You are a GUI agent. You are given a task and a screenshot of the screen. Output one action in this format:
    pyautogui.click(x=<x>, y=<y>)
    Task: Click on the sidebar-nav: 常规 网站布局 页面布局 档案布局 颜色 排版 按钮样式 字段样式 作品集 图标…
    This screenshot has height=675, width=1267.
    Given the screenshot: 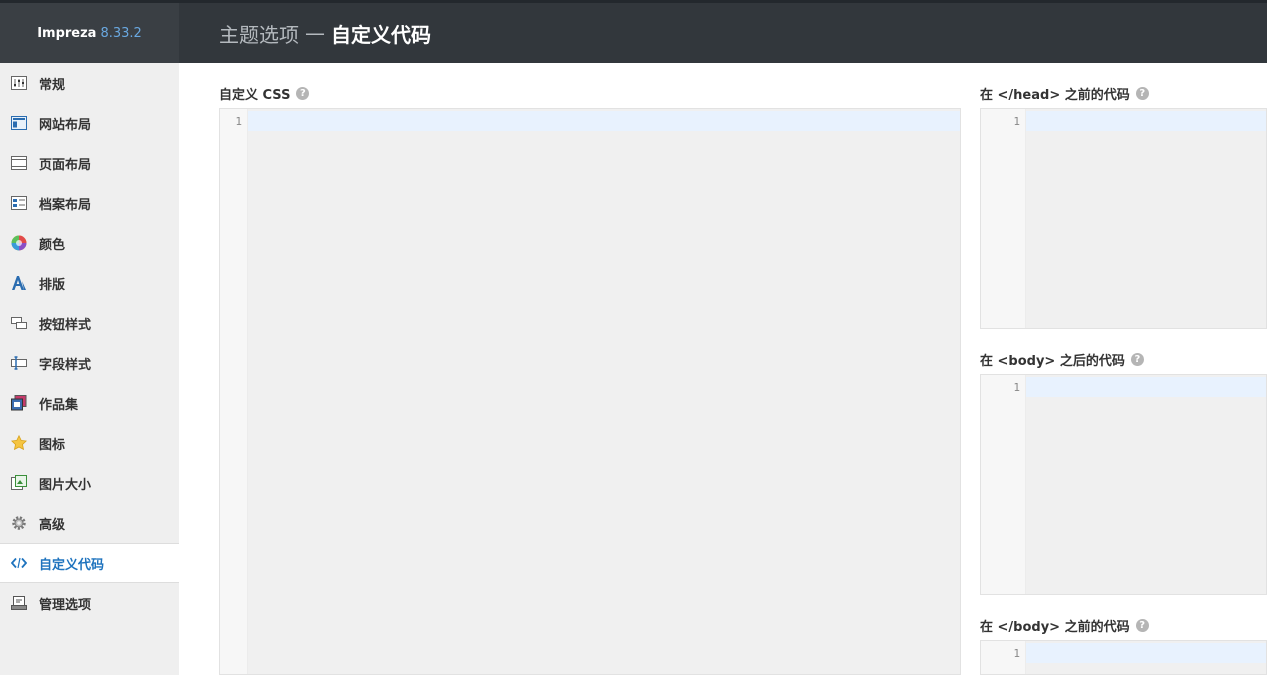 What is the action you would take?
    pyautogui.click(x=89, y=343)
    